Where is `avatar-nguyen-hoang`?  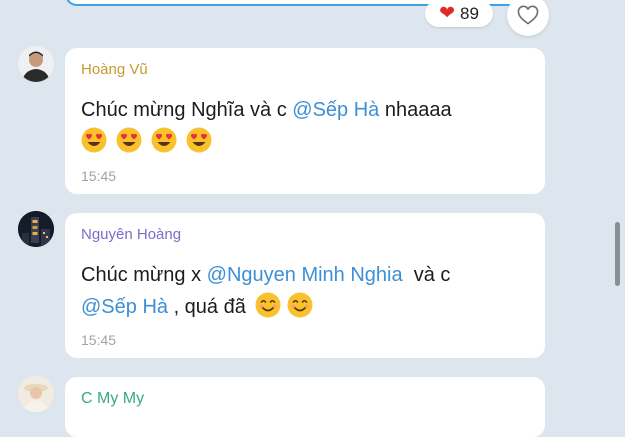
avatar-nguyen-hoang is located at coordinates (36, 229).